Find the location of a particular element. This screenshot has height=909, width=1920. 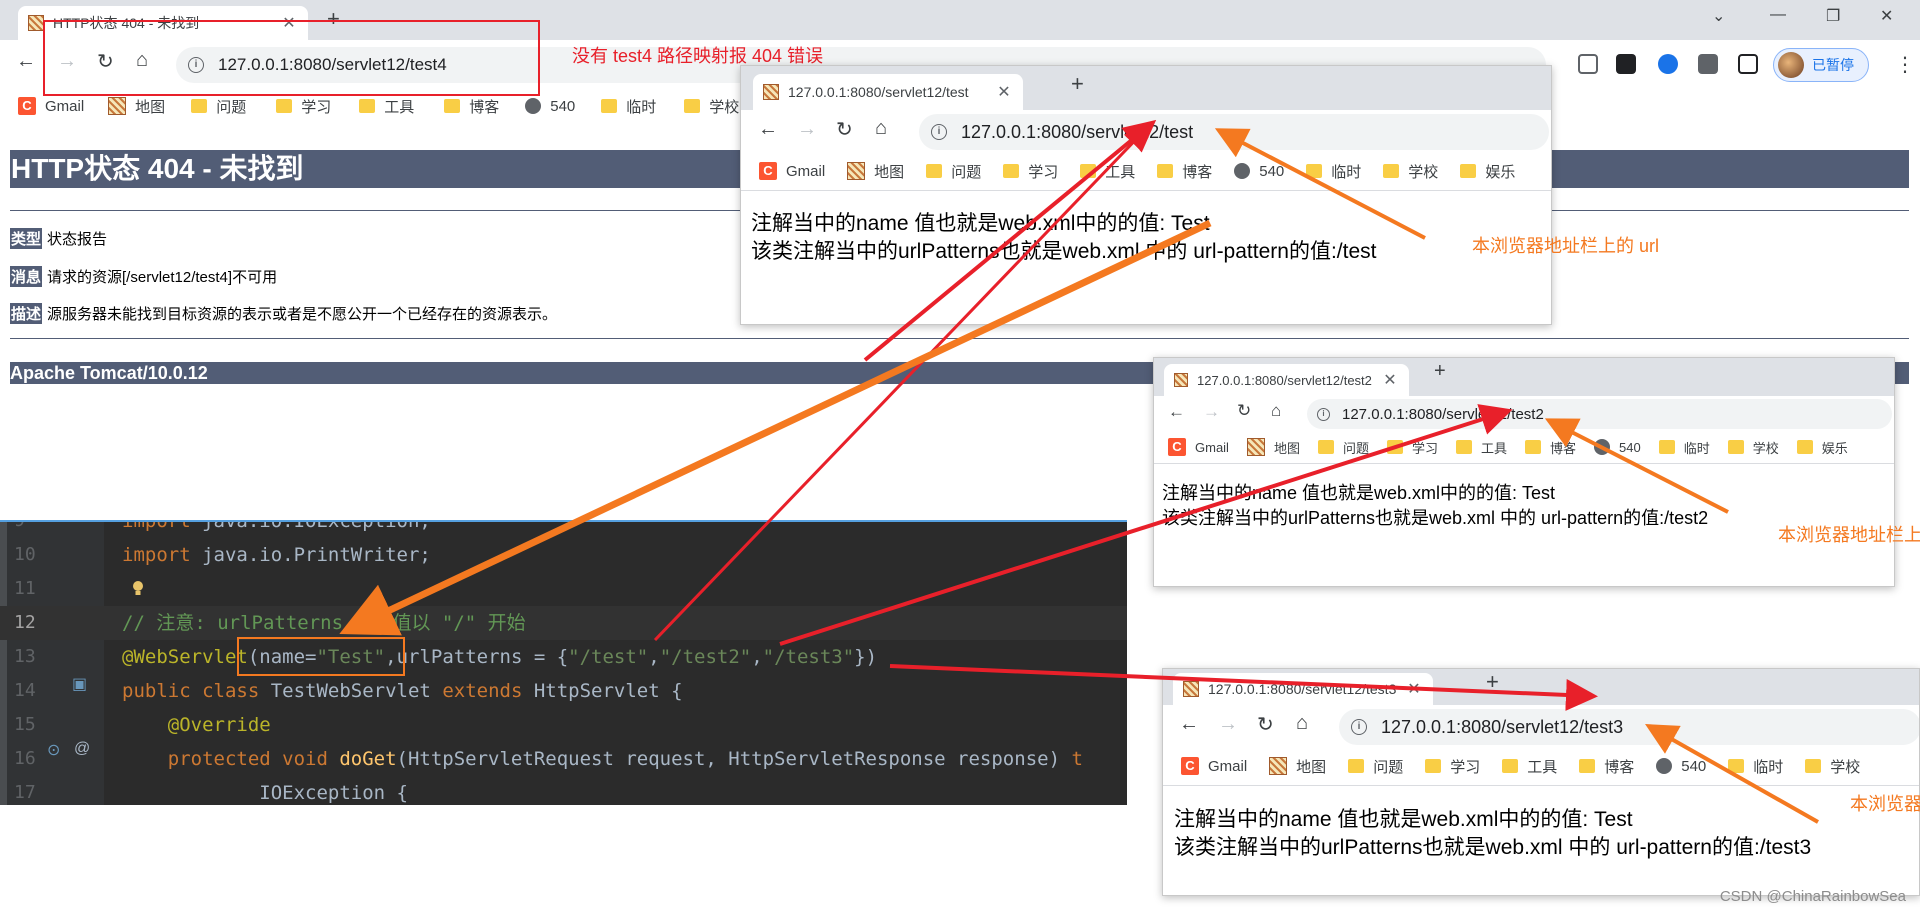

media-icon is located at coordinates (1626, 64).